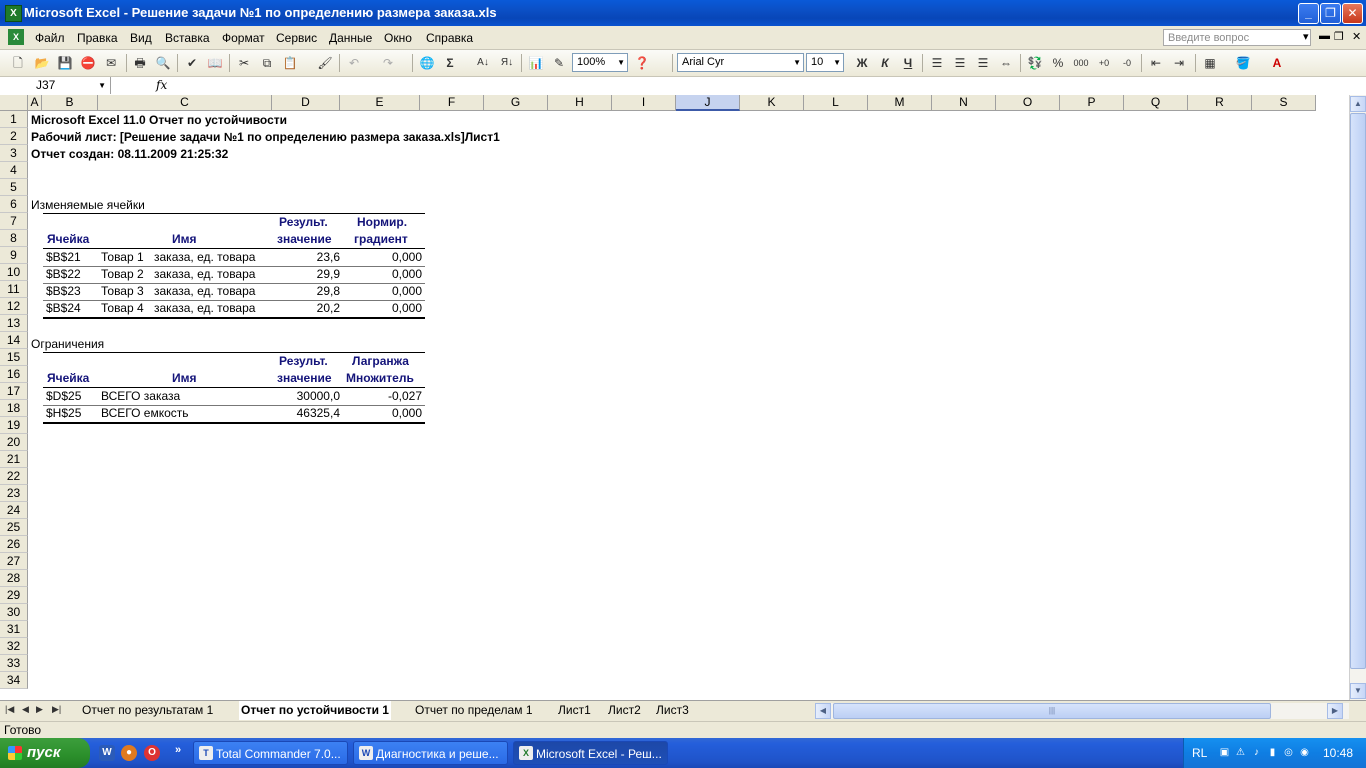  Describe the element at coordinates (296, 38) in the screenshot. I see `menu-tools: Сервис` at that location.